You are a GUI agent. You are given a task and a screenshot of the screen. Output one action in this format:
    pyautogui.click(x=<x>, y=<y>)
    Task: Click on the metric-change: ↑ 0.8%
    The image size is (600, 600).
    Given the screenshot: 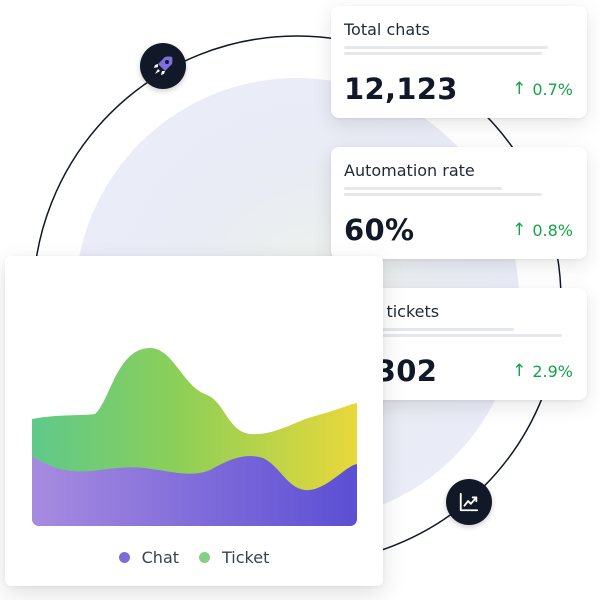 What is the action you would take?
    pyautogui.click(x=542, y=230)
    